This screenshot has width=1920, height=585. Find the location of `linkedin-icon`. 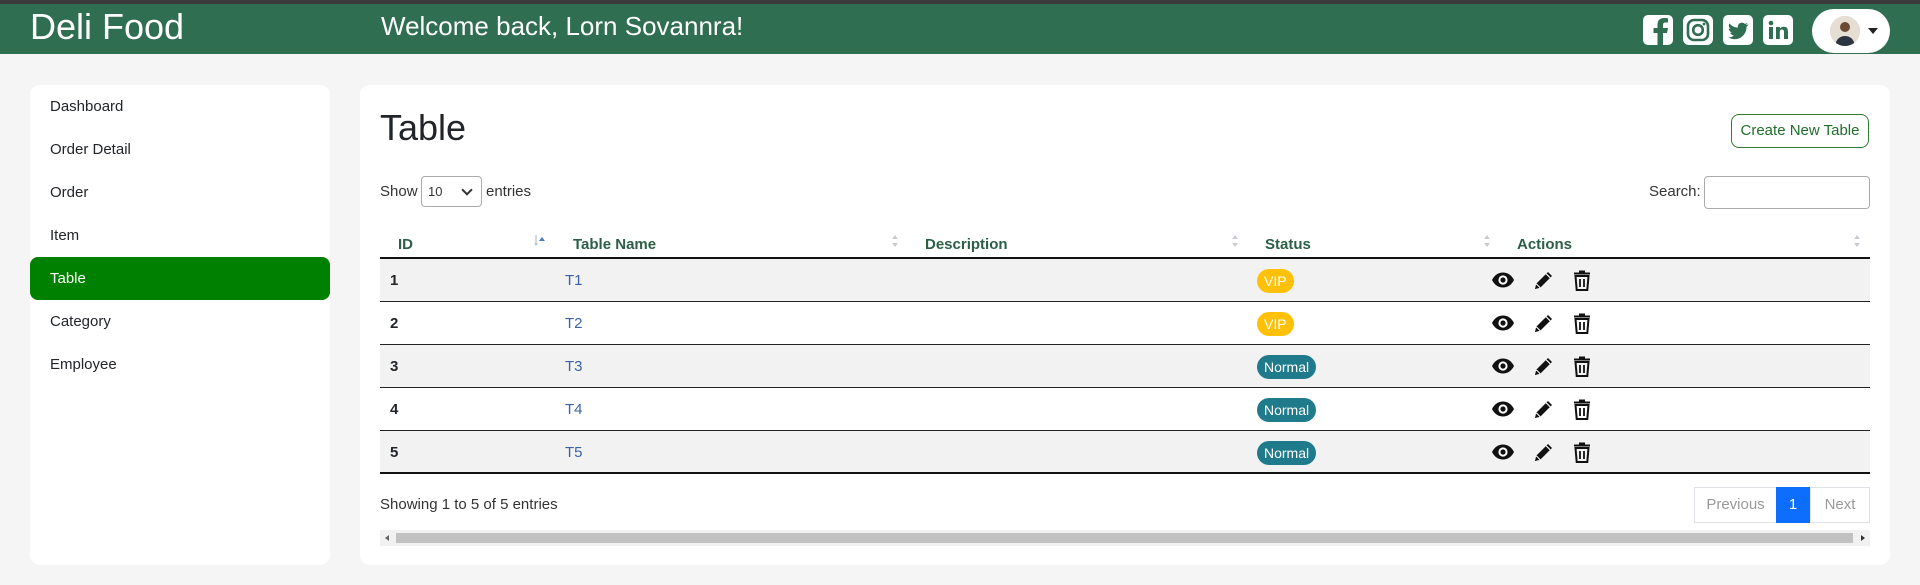

linkedin-icon is located at coordinates (1778, 30).